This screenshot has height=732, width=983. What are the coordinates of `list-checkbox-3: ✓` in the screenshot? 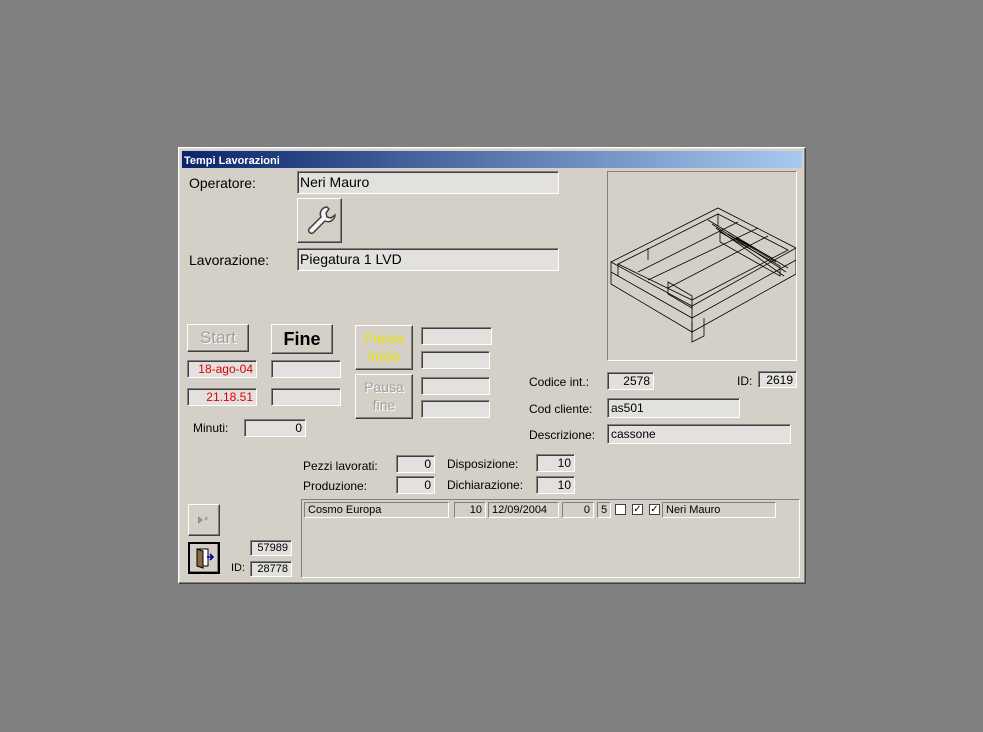 It's located at (654, 509).